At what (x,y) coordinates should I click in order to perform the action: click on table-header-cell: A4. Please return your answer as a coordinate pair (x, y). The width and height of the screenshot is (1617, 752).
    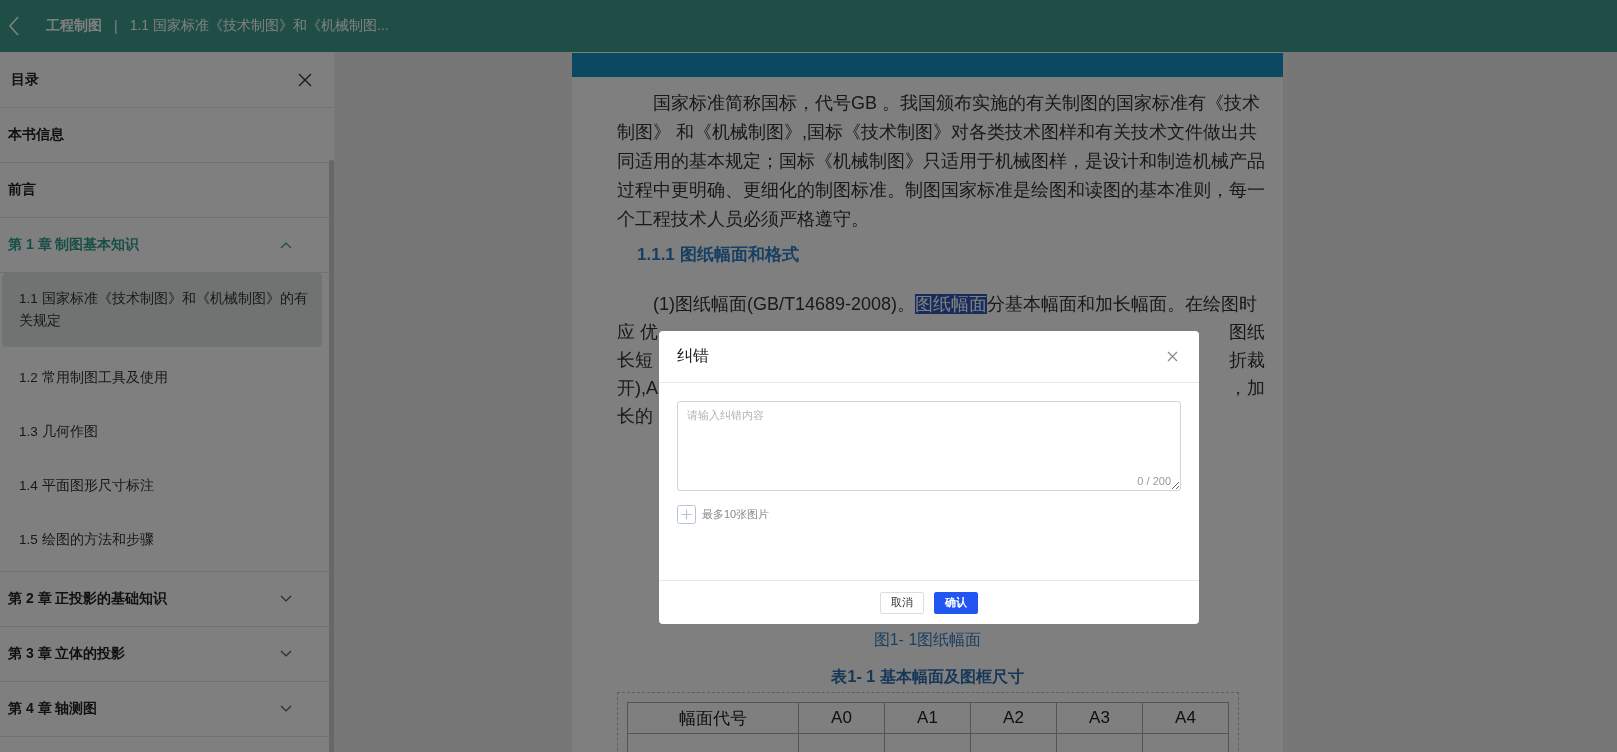
    Looking at the image, I should click on (1185, 718).